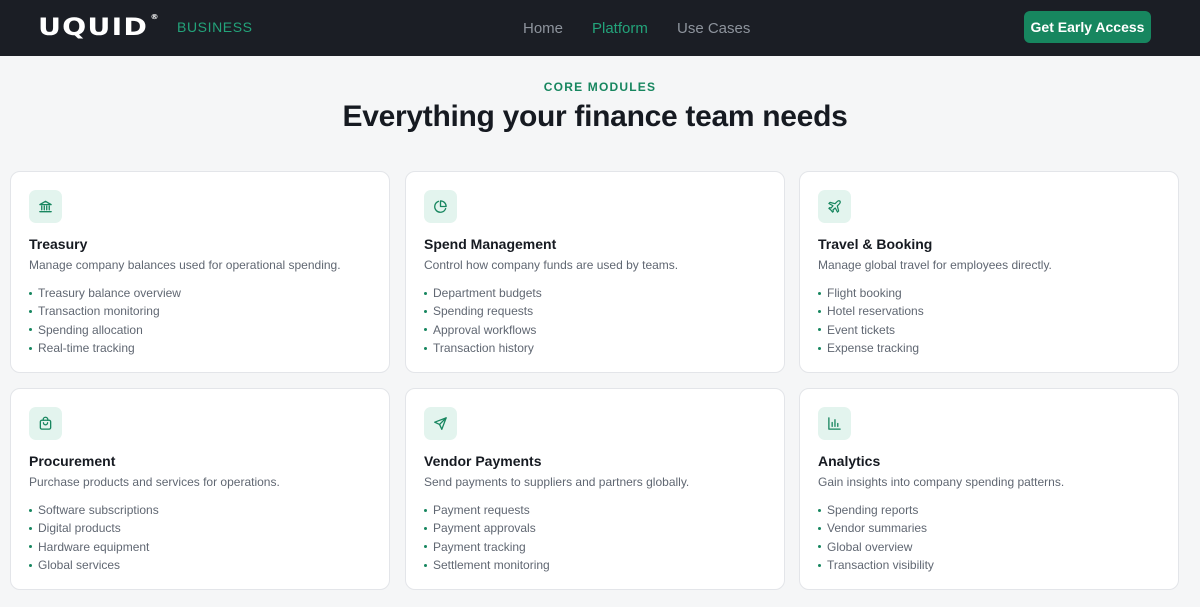  Describe the element at coordinates (483, 461) in the screenshot. I see `card-title: Vendor Payments` at that location.